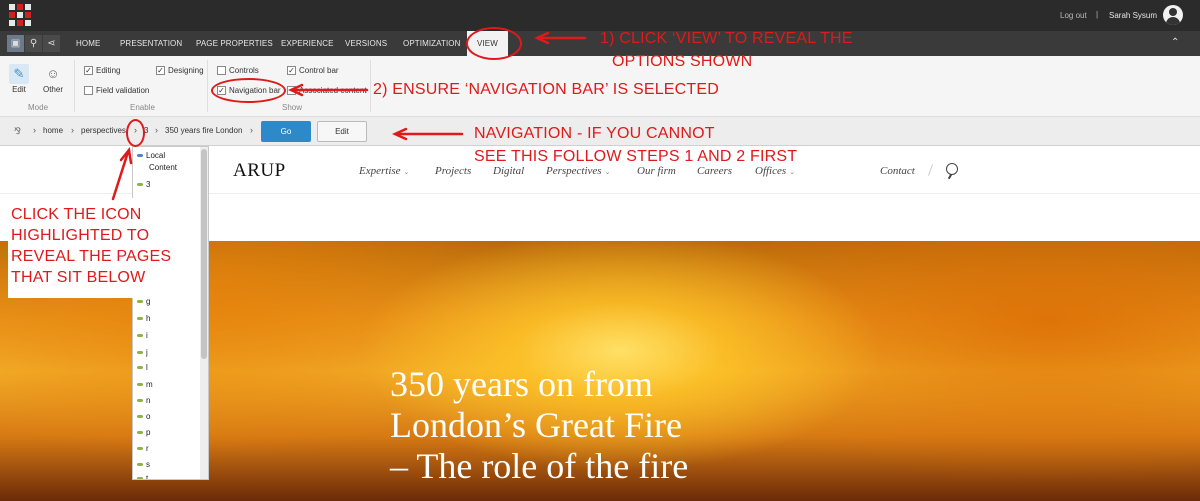  What do you see at coordinates (930, 170) in the screenshot?
I see `nav-divider` at bounding box center [930, 170].